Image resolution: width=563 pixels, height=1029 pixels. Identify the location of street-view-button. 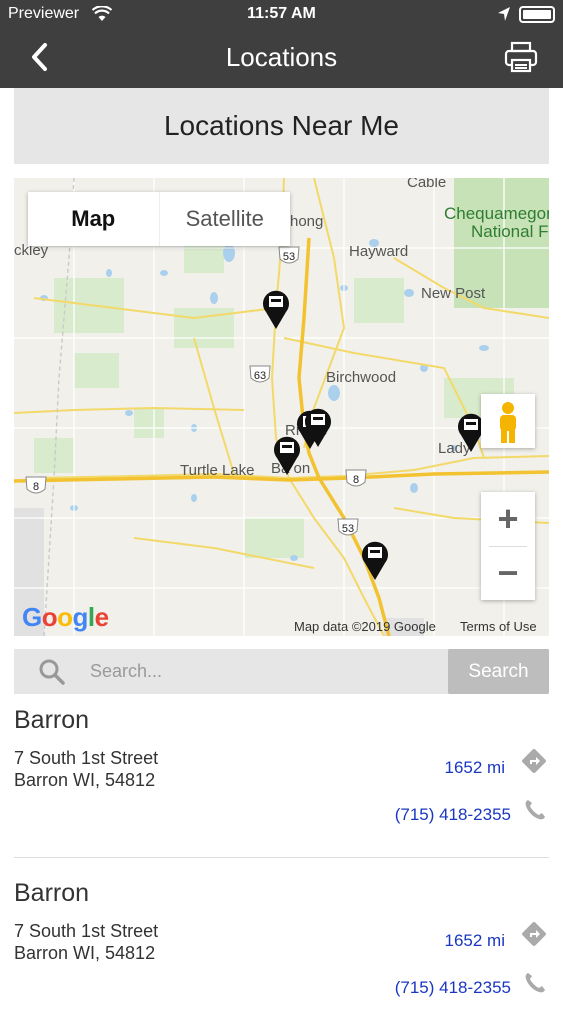
(508, 421).